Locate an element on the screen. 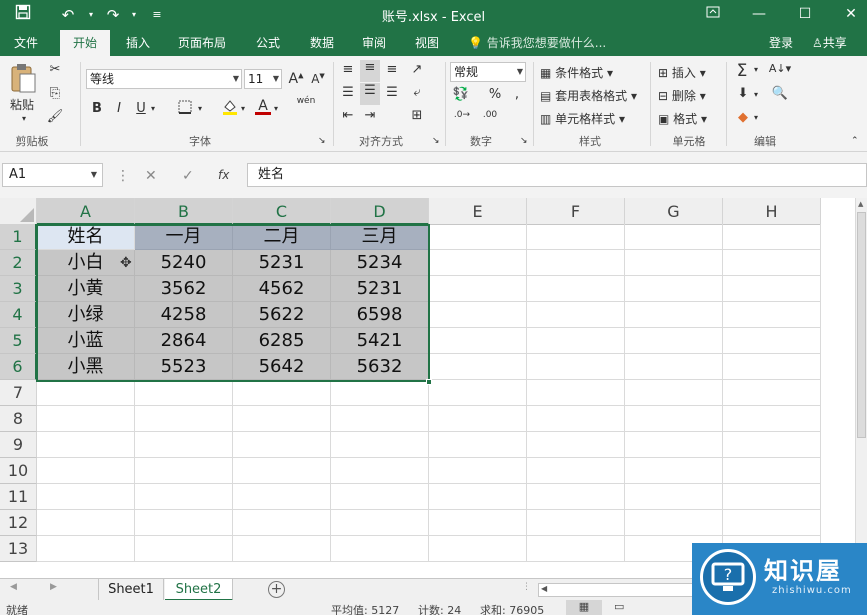 The height and width of the screenshot is (615, 867). cell-D3: 5231 is located at coordinates (380, 289).